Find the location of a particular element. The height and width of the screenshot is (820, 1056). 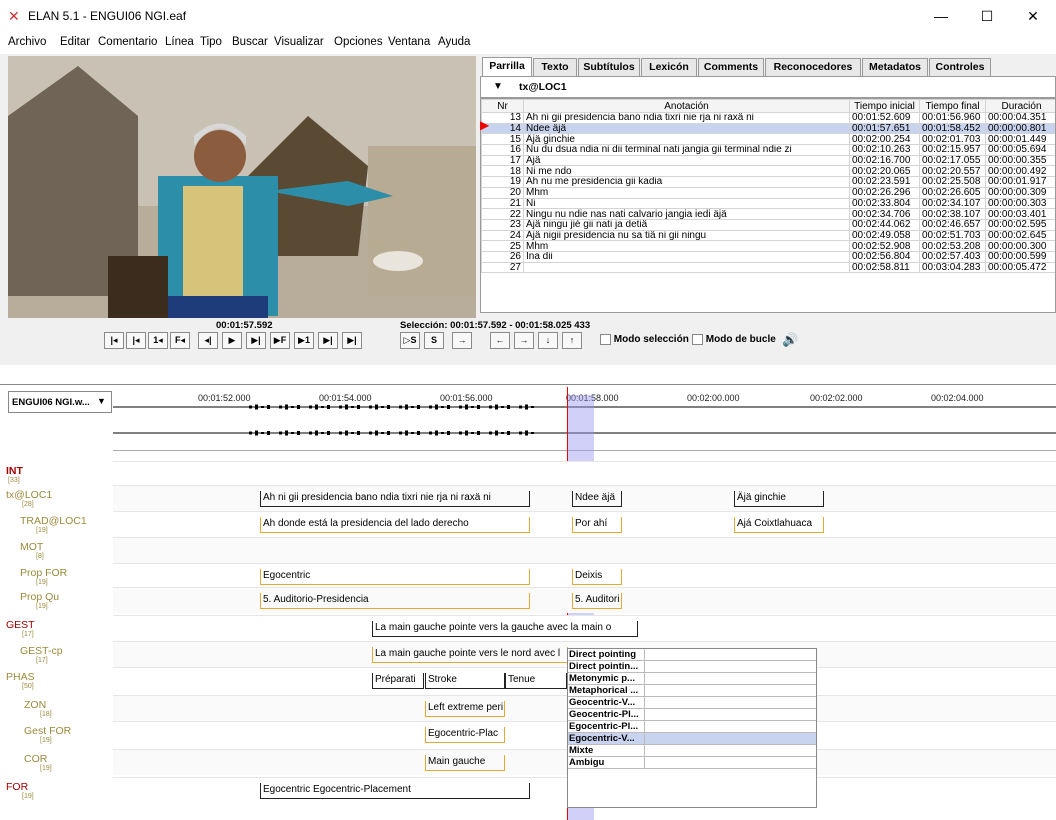

tier-label-gest: GEST [17] is located at coordinates (62, 628).